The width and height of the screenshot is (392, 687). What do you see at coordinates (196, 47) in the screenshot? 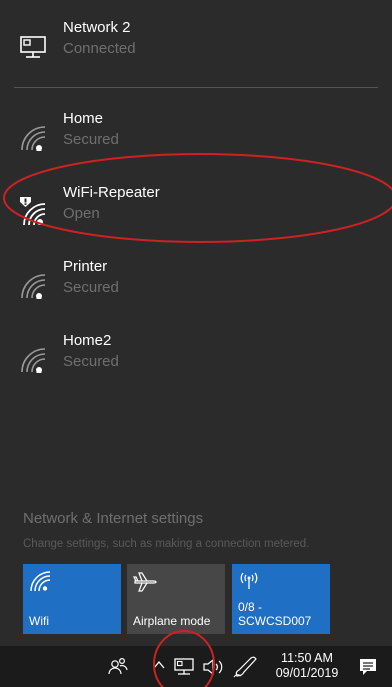
I see `network-item-network-2: Network 2 Connected` at bounding box center [196, 47].